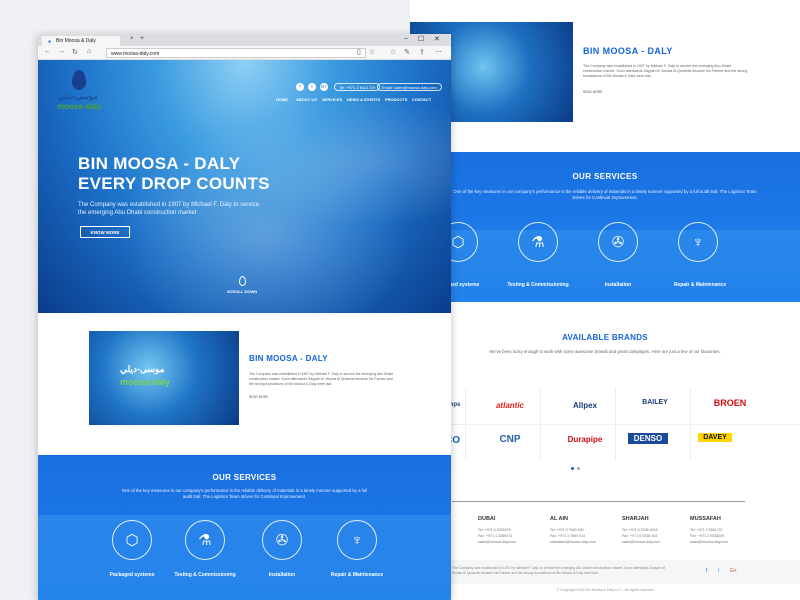  What do you see at coordinates (510, 405) in the screenshot?
I see `brand-logo-atlantic: atlantic` at bounding box center [510, 405].